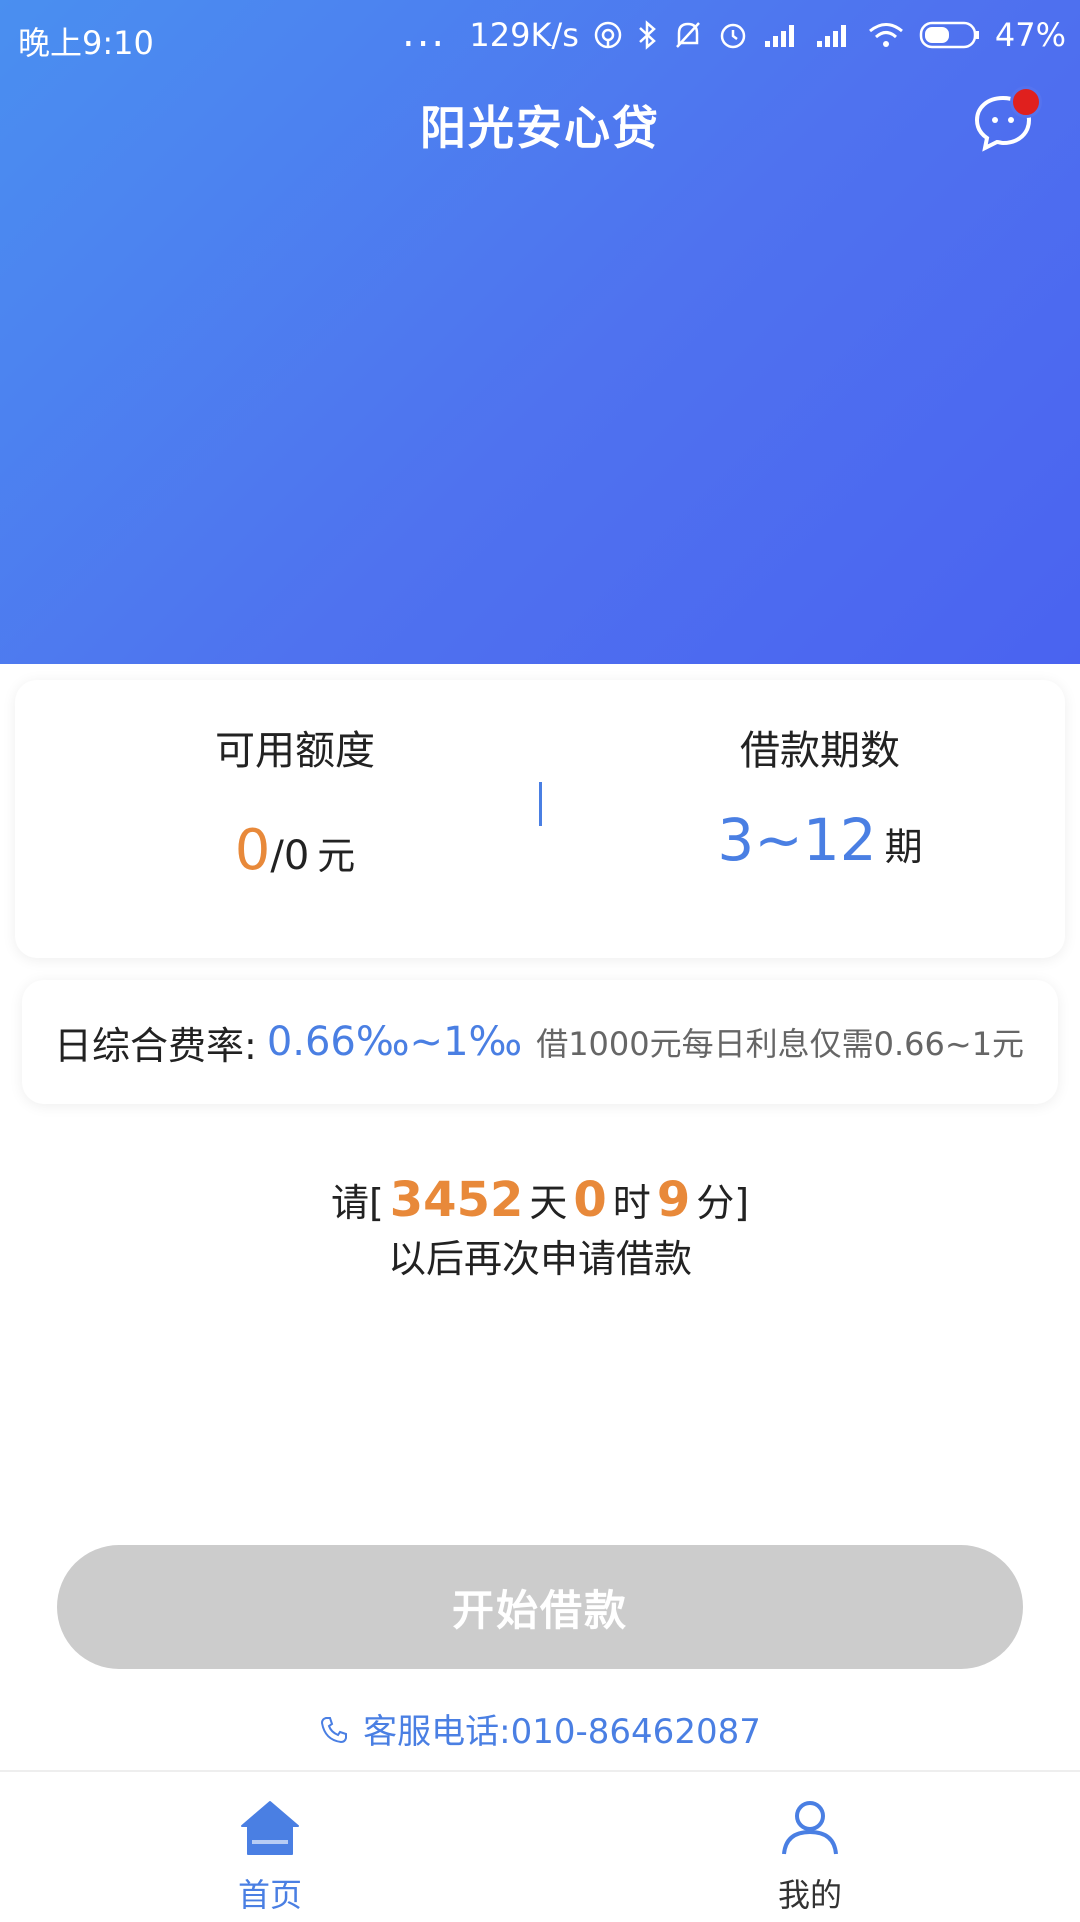 Image resolution: width=1080 pixels, height=1922 pixels. I want to click on notice-prefix: 请[, so click(357, 1203).